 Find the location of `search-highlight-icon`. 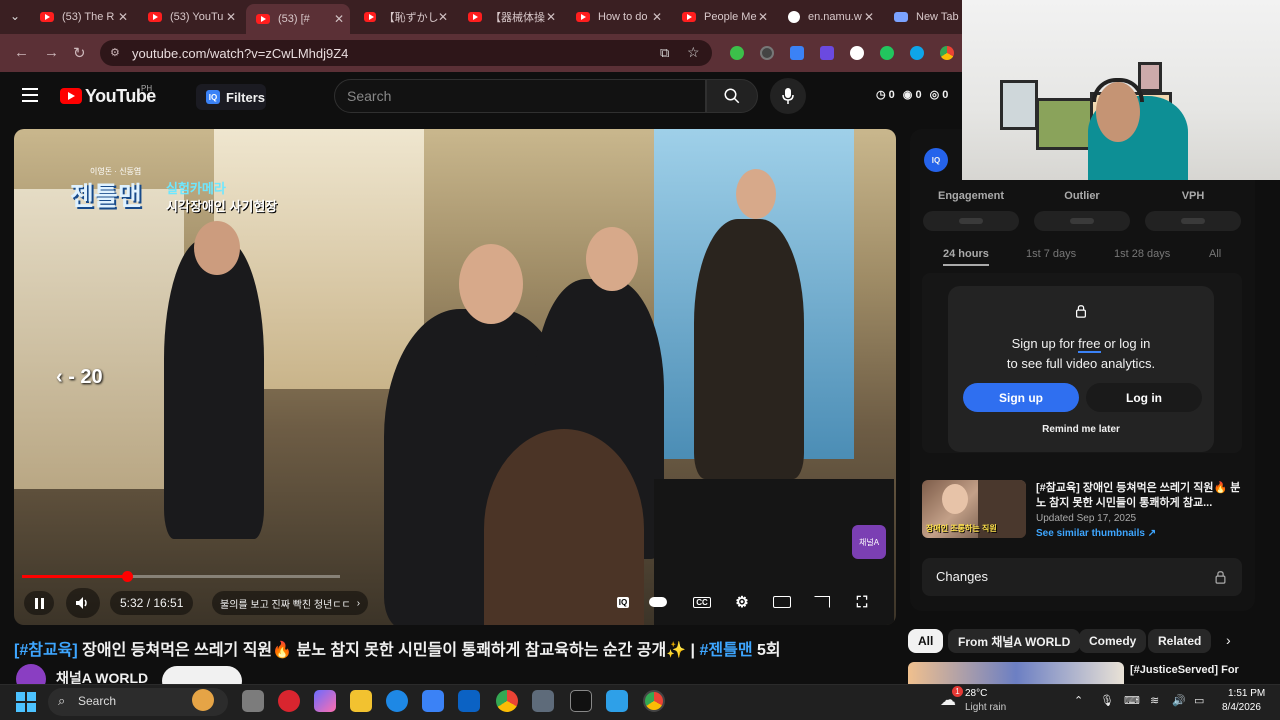

search-highlight-icon is located at coordinates (203, 700).